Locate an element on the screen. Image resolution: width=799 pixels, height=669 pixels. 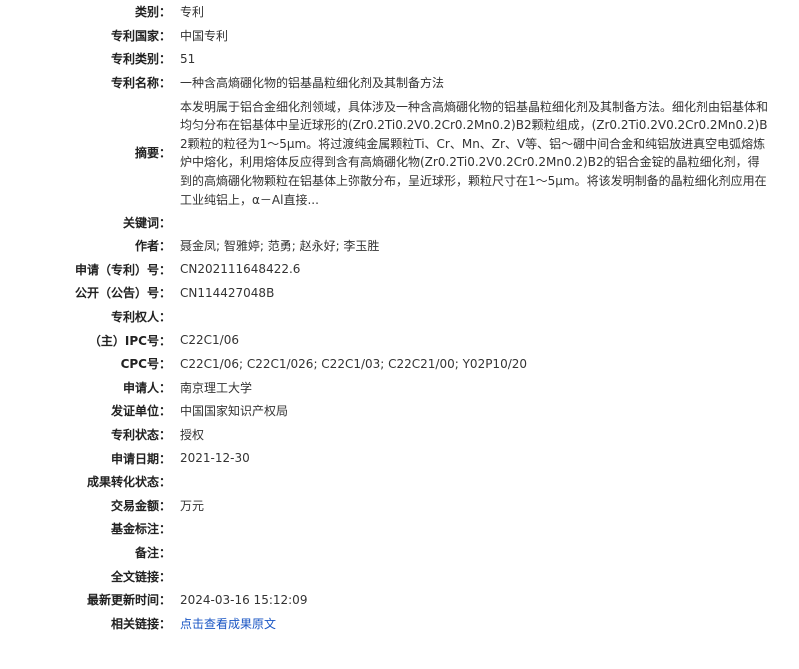
field-related-link: 相关链接： 点击查看成果原文 is located at coordinates (399, 623).